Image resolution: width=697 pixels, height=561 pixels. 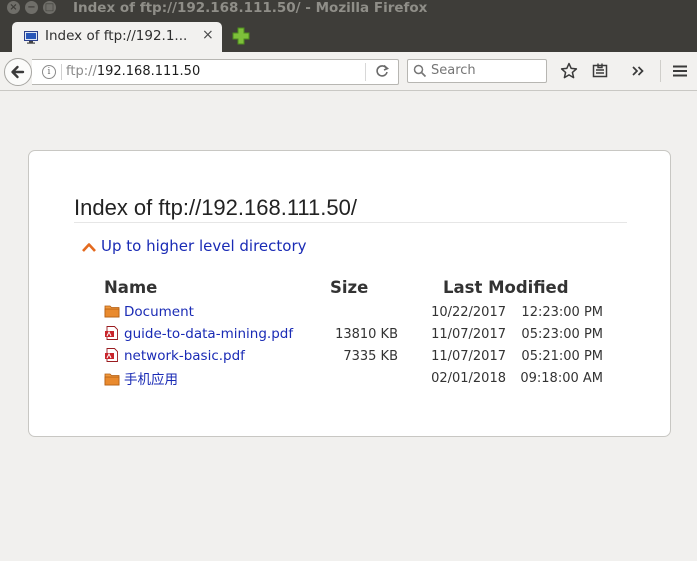 What do you see at coordinates (208, 35) in the screenshot?
I see `tab-close-icon: ×` at bounding box center [208, 35].